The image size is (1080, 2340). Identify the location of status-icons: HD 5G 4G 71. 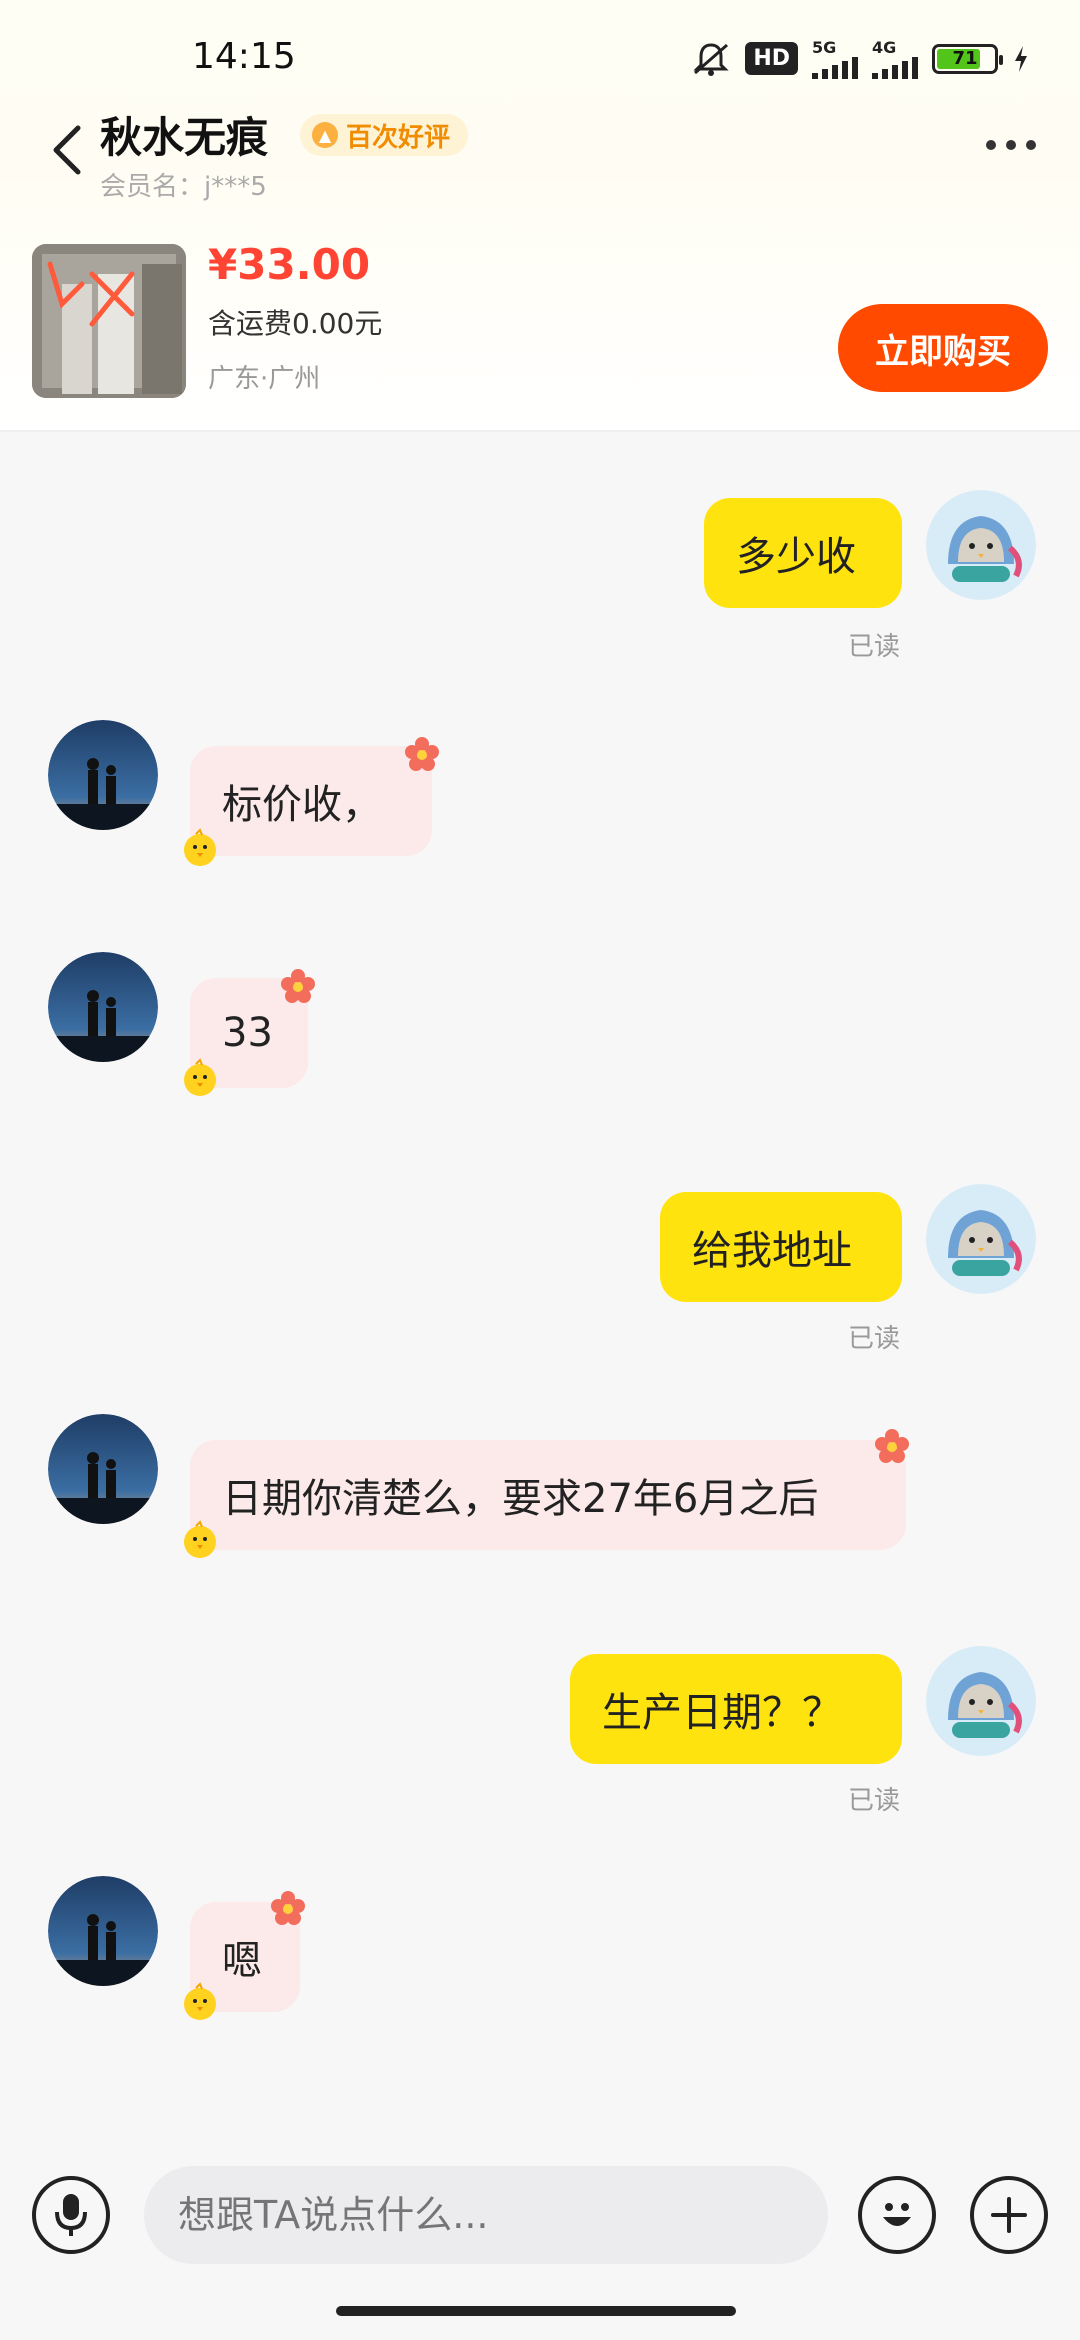
(860, 58).